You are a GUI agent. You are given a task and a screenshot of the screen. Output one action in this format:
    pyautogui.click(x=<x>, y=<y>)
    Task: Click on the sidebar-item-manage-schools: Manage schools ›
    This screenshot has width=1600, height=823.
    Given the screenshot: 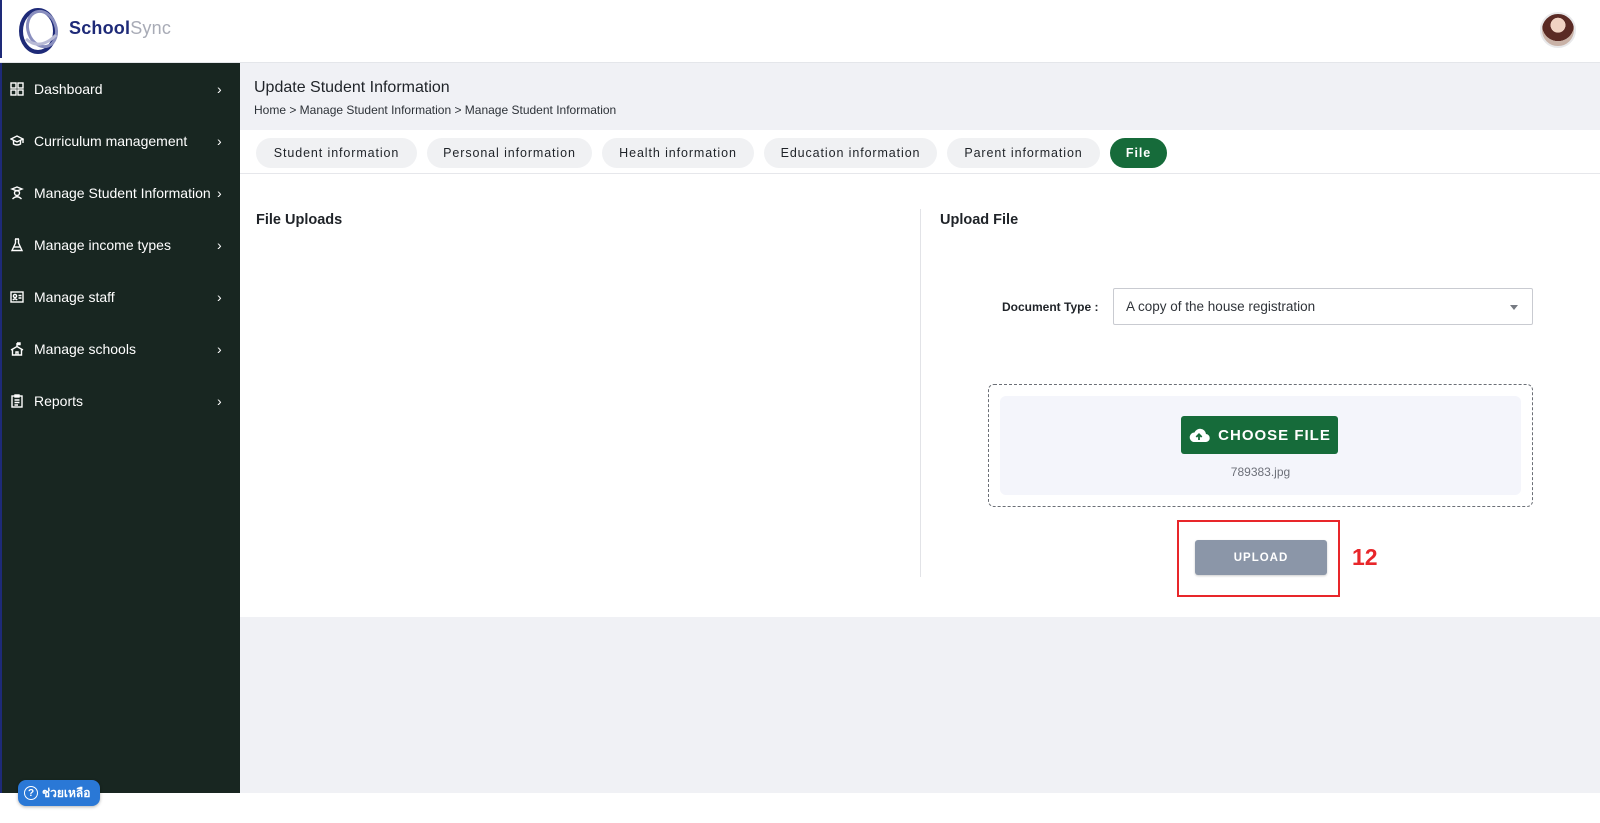 What is the action you would take?
    pyautogui.click(x=121, y=349)
    